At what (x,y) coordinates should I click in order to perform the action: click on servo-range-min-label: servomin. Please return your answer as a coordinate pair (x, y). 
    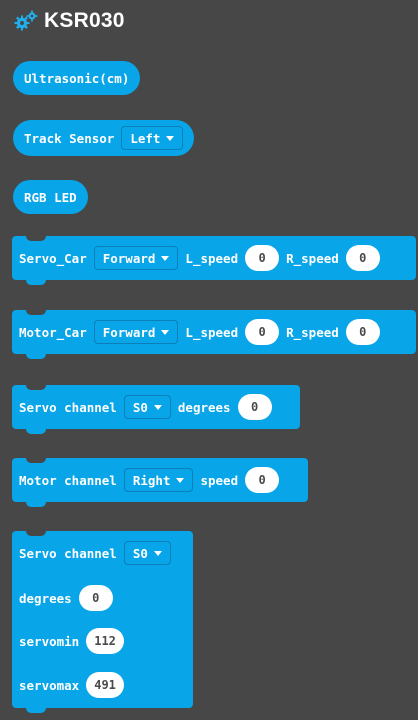
    Looking at the image, I should click on (49, 641).